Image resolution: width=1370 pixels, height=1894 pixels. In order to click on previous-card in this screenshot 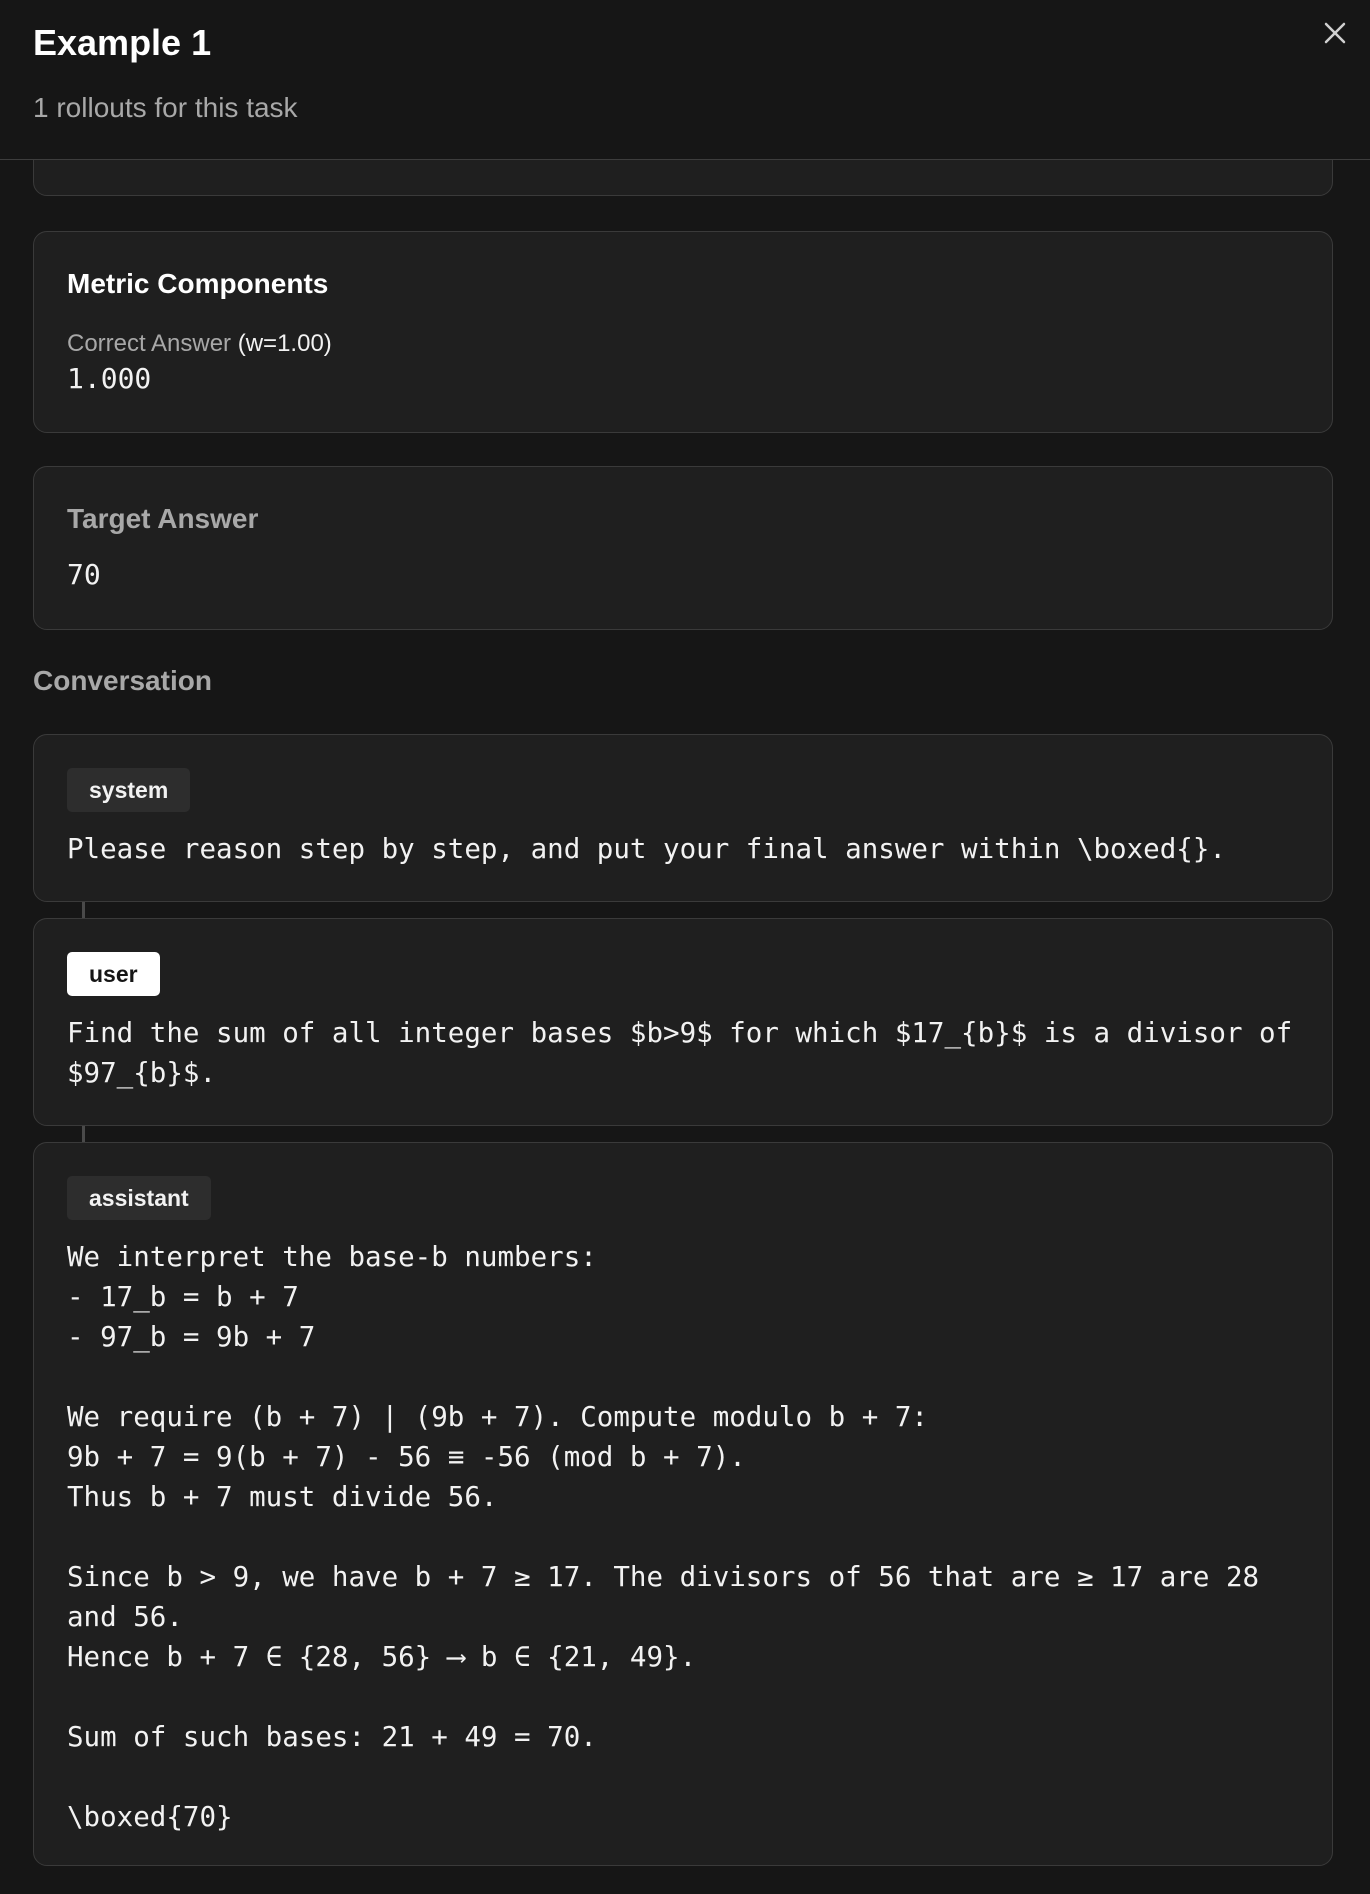, I will do `click(683, 178)`.